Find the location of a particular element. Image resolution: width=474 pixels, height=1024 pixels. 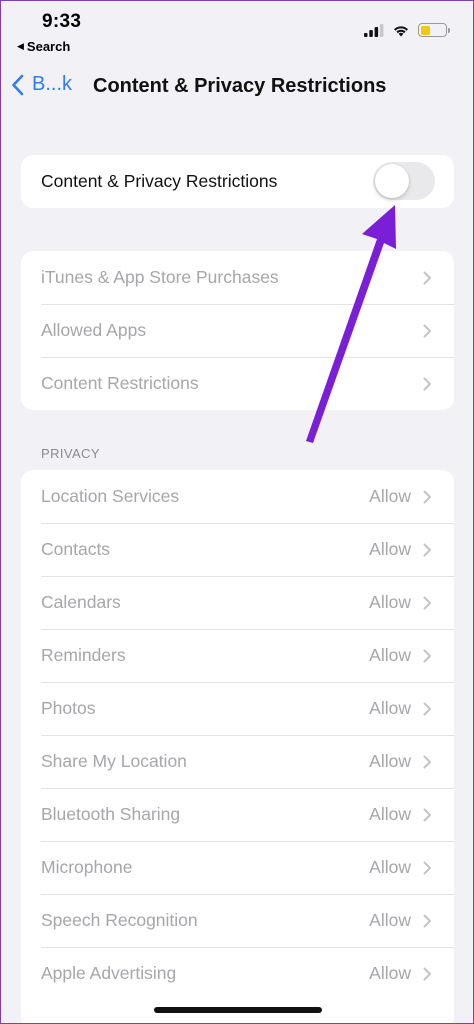

wifi-icon is located at coordinates (401, 30).